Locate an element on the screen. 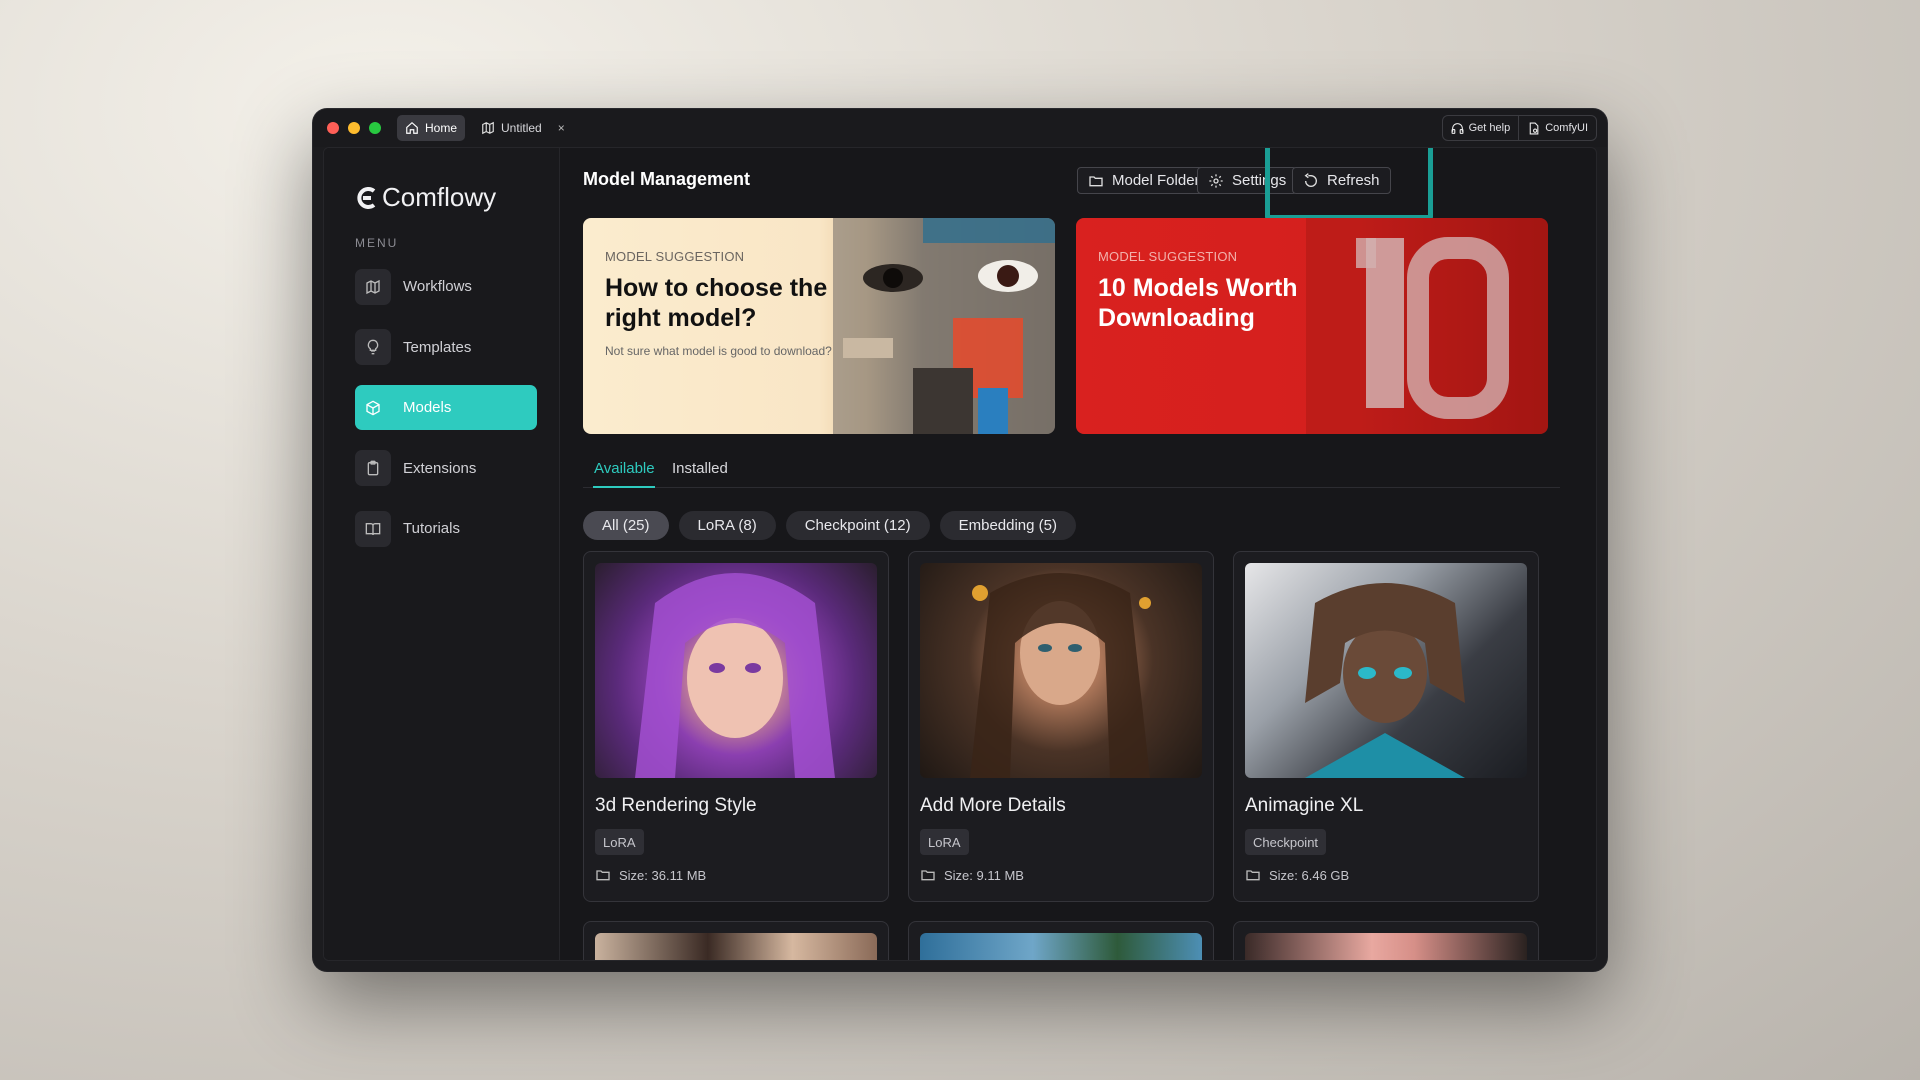  headphones-icon is located at coordinates (1457, 128).